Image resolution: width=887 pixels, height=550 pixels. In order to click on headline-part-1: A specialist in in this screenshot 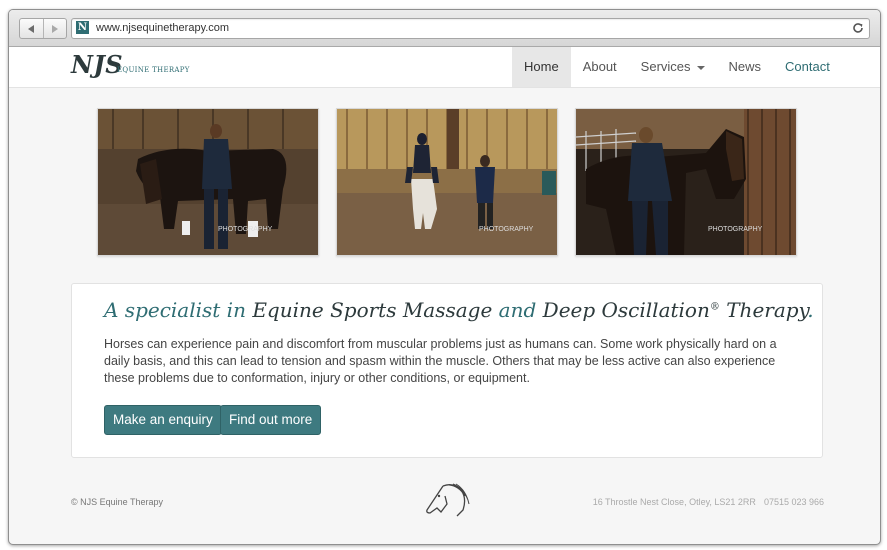, I will do `click(178, 310)`.